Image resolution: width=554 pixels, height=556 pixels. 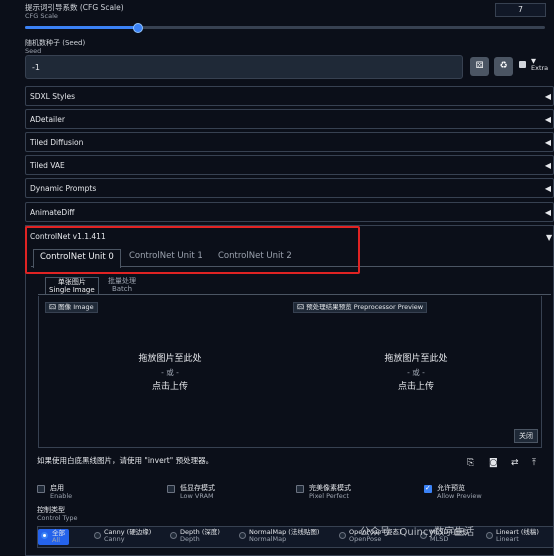 I want to click on accordion-label: Dynamic Prompts, so click(x=63, y=188).